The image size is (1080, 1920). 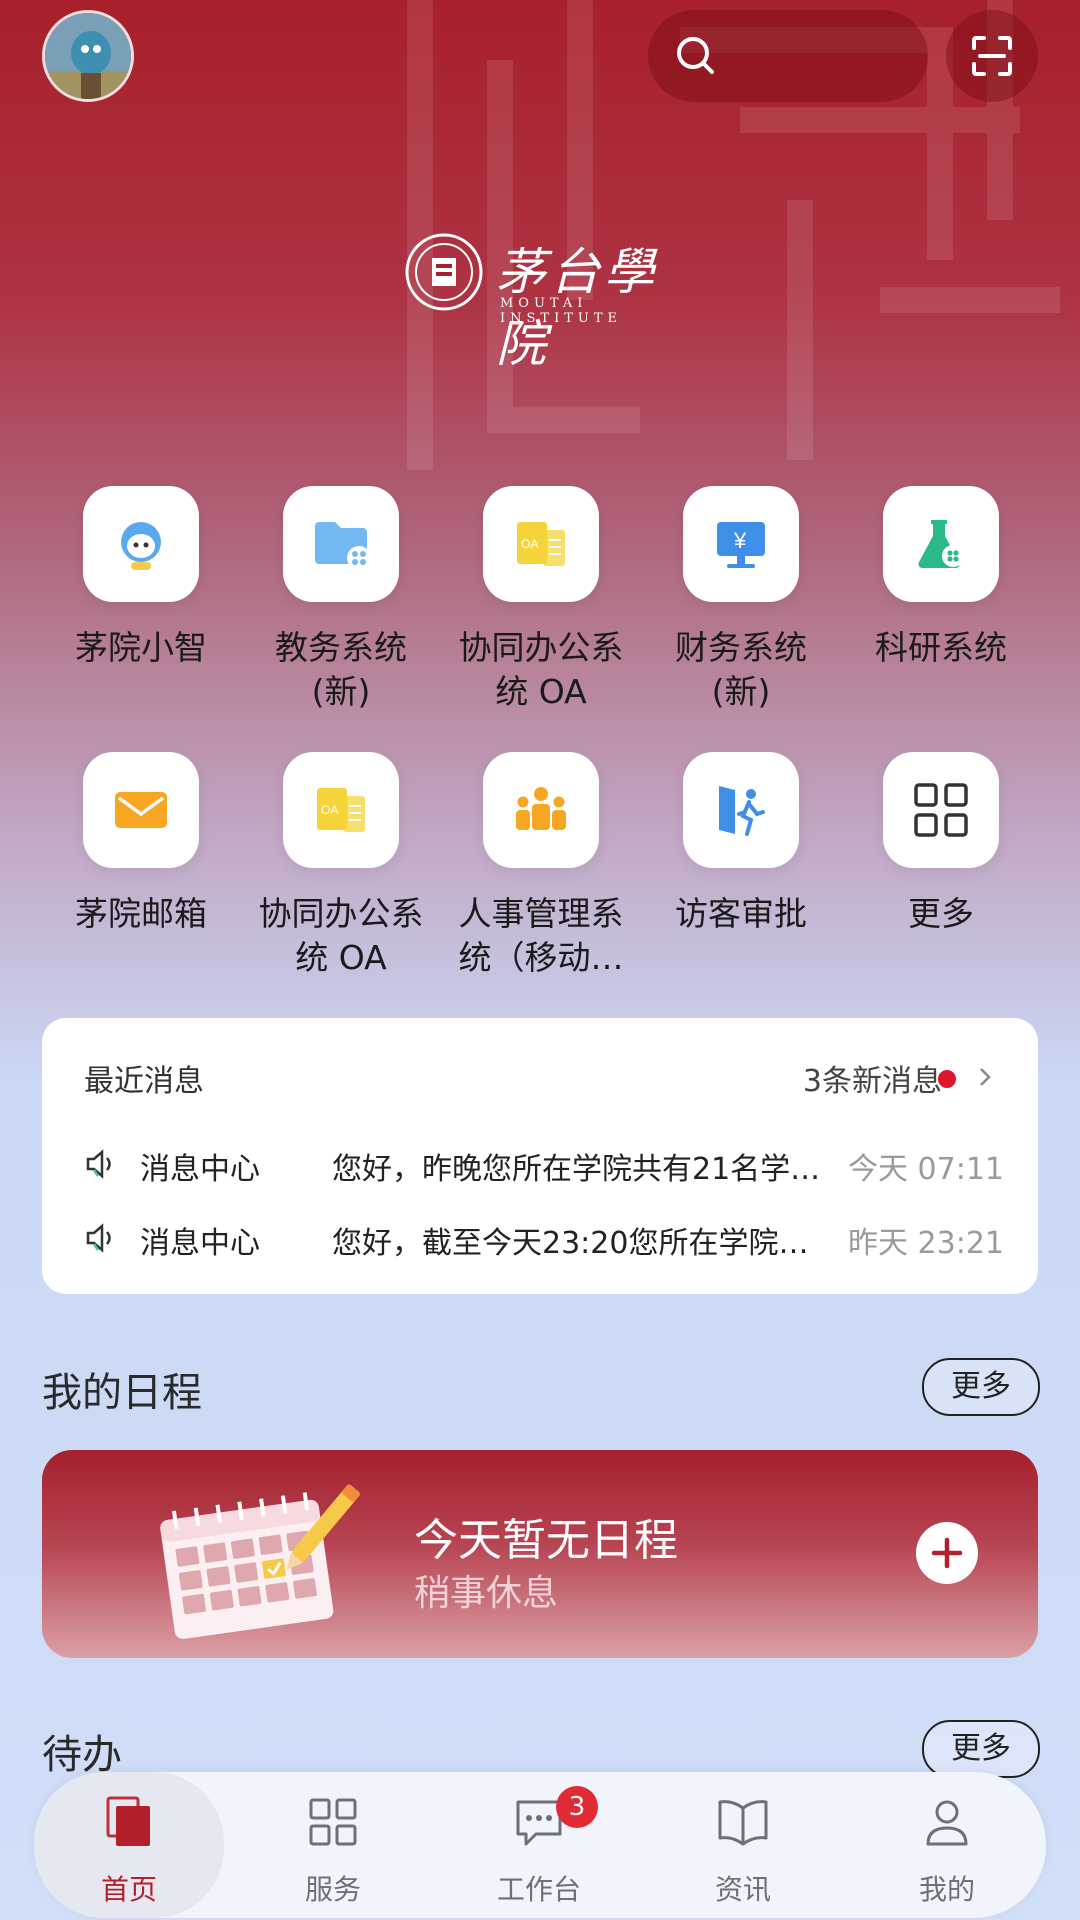 What do you see at coordinates (743, 1823) in the screenshot?
I see `book-icon` at bounding box center [743, 1823].